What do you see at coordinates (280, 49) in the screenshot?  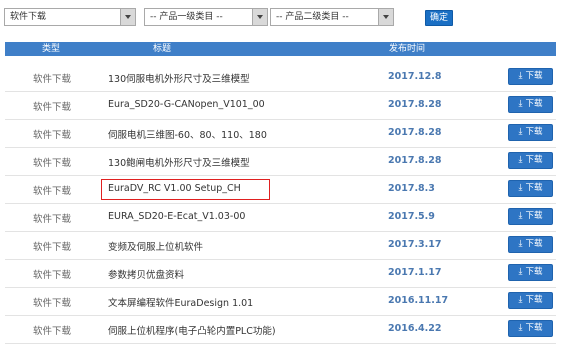 I see `table-header: 类型 标题 发布时间` at bounding box center [280, 49].